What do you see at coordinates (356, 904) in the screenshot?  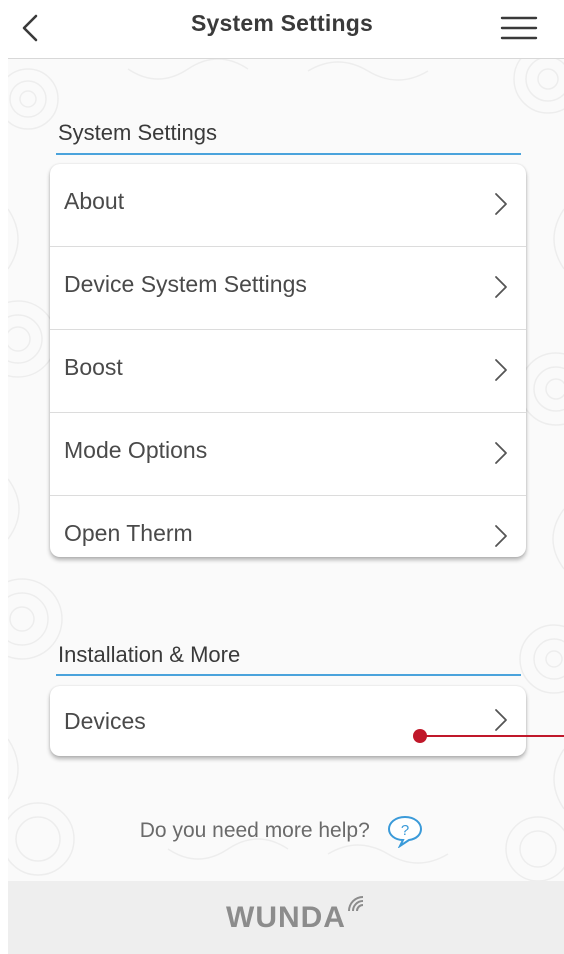 I see `wifi-waves-icon` at bounding box center [356, 904].